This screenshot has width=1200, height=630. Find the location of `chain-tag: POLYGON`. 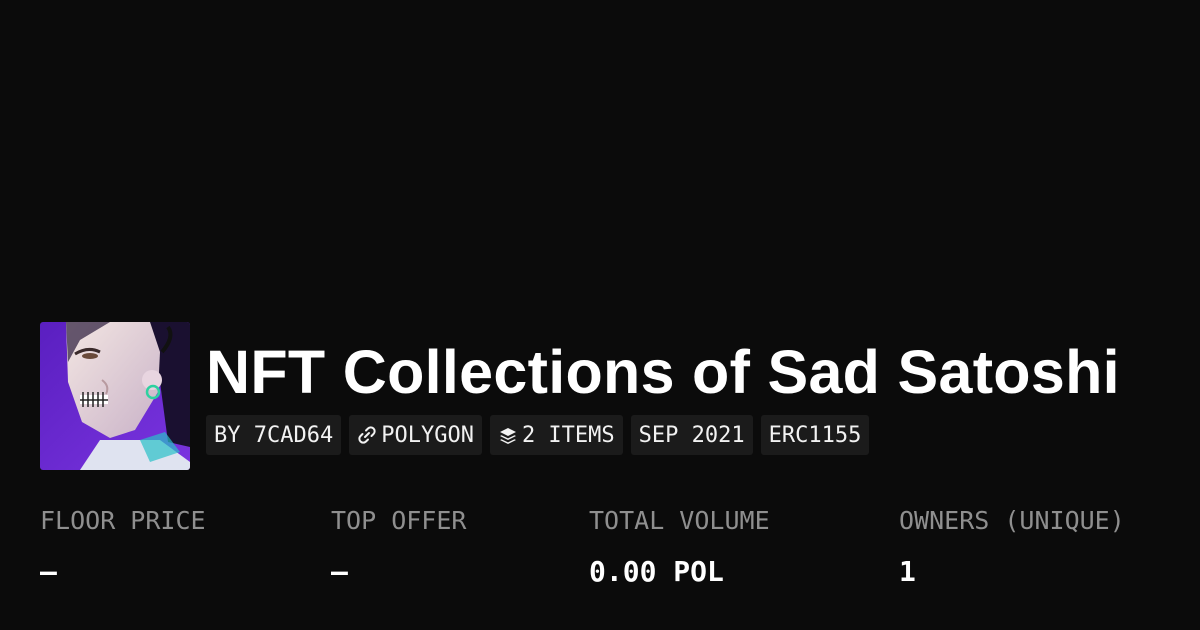

chain-tag: POLYGON is located at coordinates (415, 435).